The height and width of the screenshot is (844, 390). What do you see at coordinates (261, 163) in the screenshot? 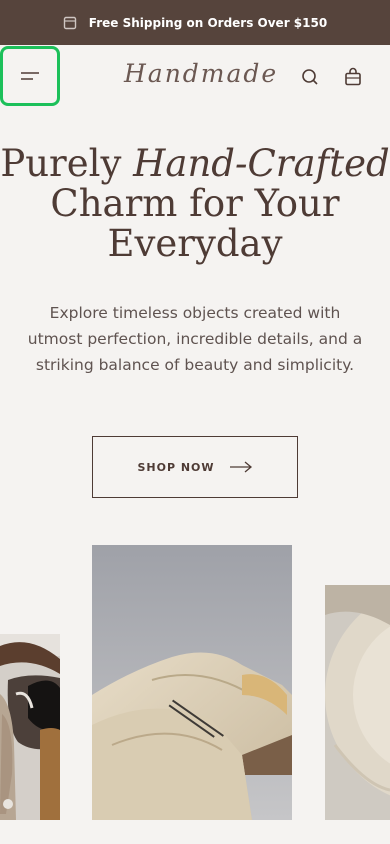
I see `hero-title-italic: Hand-Crafted` at bounding box center [261, 163].